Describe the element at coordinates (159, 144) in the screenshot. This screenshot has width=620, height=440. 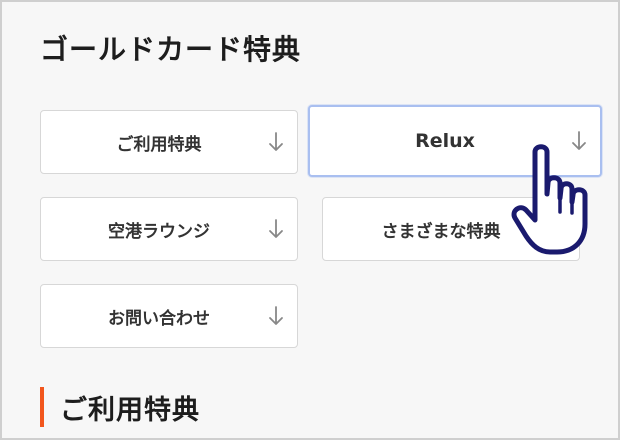
I see `anchor-button-label: ご利用特典` at that location.